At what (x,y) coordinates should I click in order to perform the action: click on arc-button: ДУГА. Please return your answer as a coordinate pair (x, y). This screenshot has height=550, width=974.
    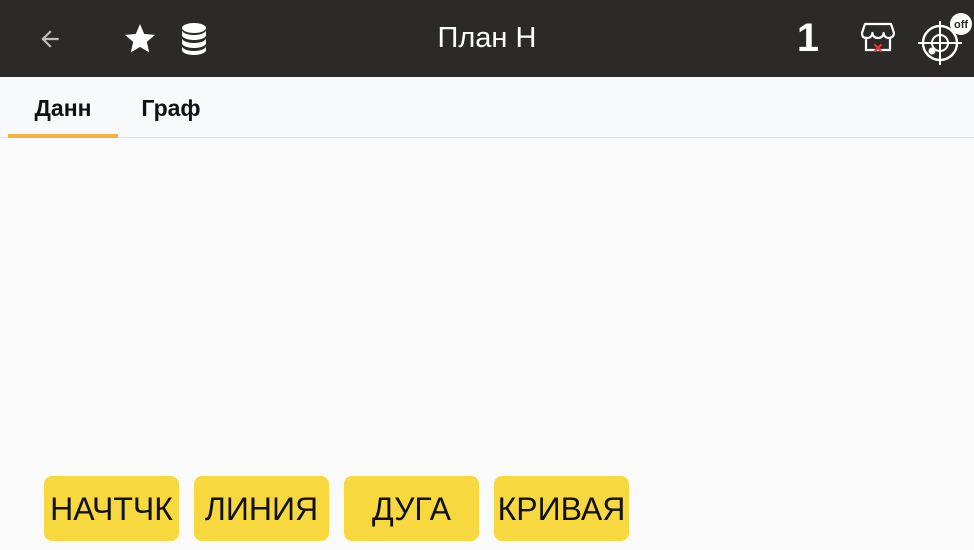
    Looking at the image, I should click on (411, 508).